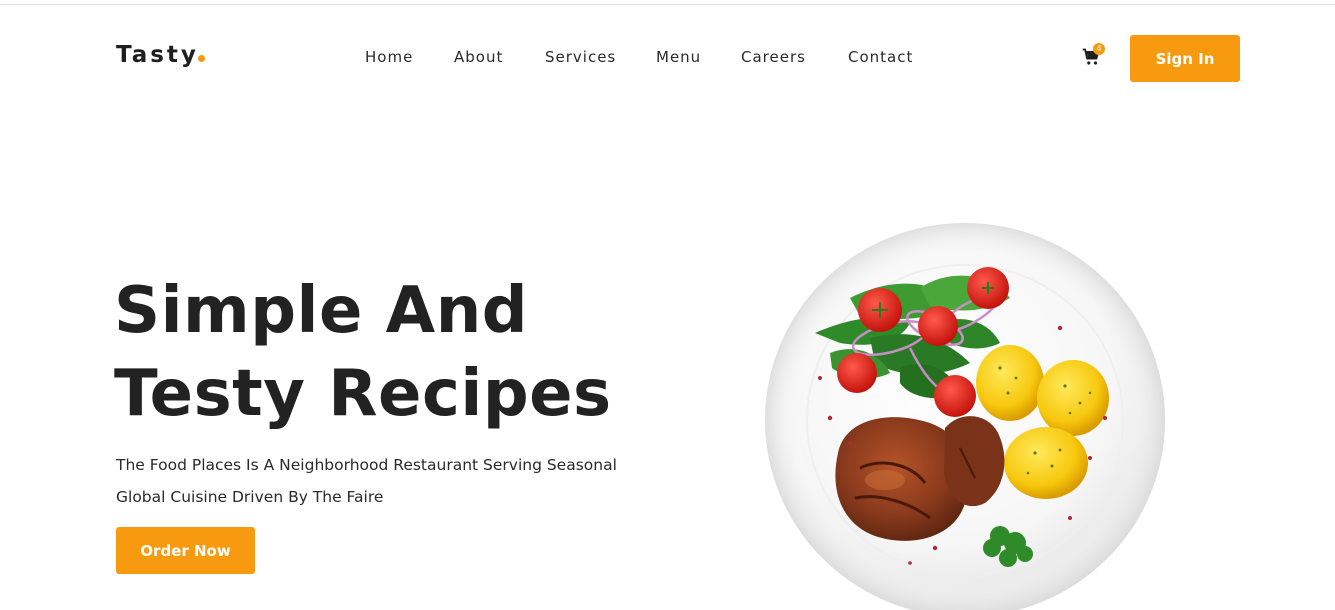 The height and width of the screenshot is (610, 1335). Describe the element at coordinates (773, 57) in the screenshot. I see `nav-careers: Careers` at that location.